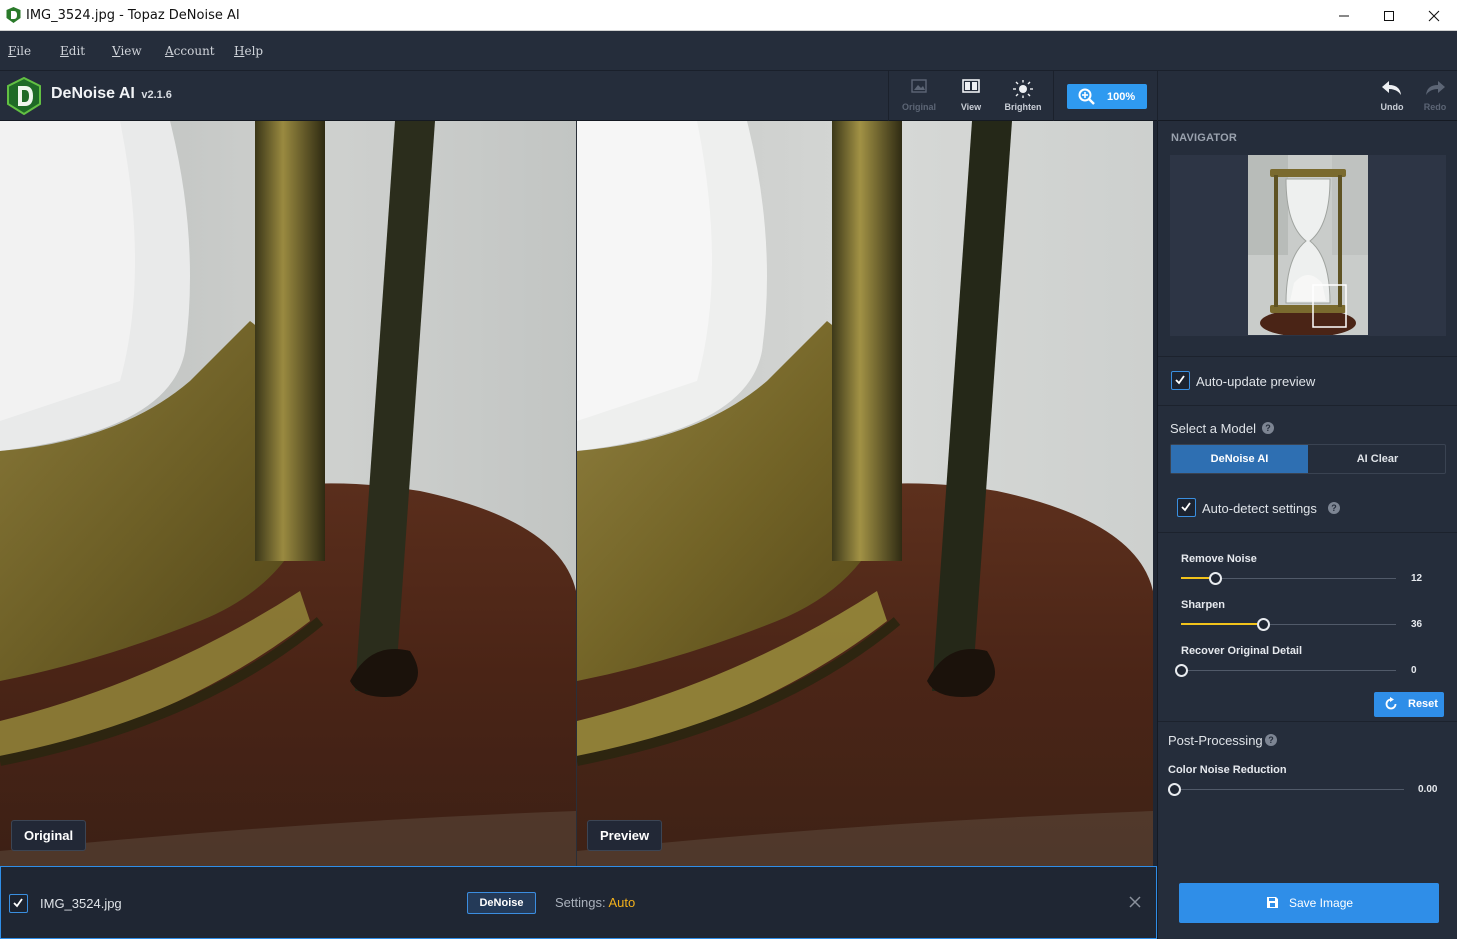  What do you see at coordinates (133, 15) in the screenshot?
I see `window-title: IMG_3524.jpg - Topaz DeNoise AI` at bounding box center [133, 15].